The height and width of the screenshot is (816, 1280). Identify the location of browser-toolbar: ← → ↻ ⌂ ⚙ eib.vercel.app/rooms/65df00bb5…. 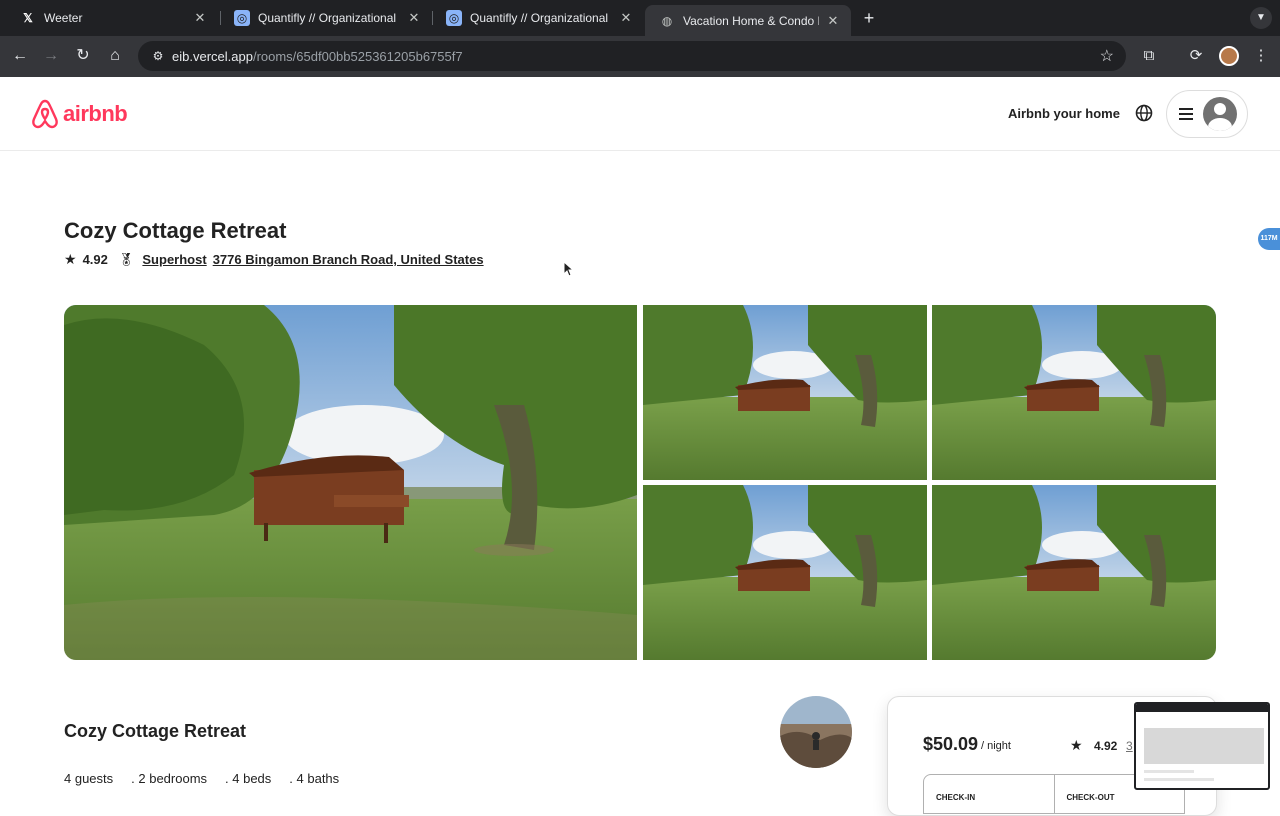
(640, 56).